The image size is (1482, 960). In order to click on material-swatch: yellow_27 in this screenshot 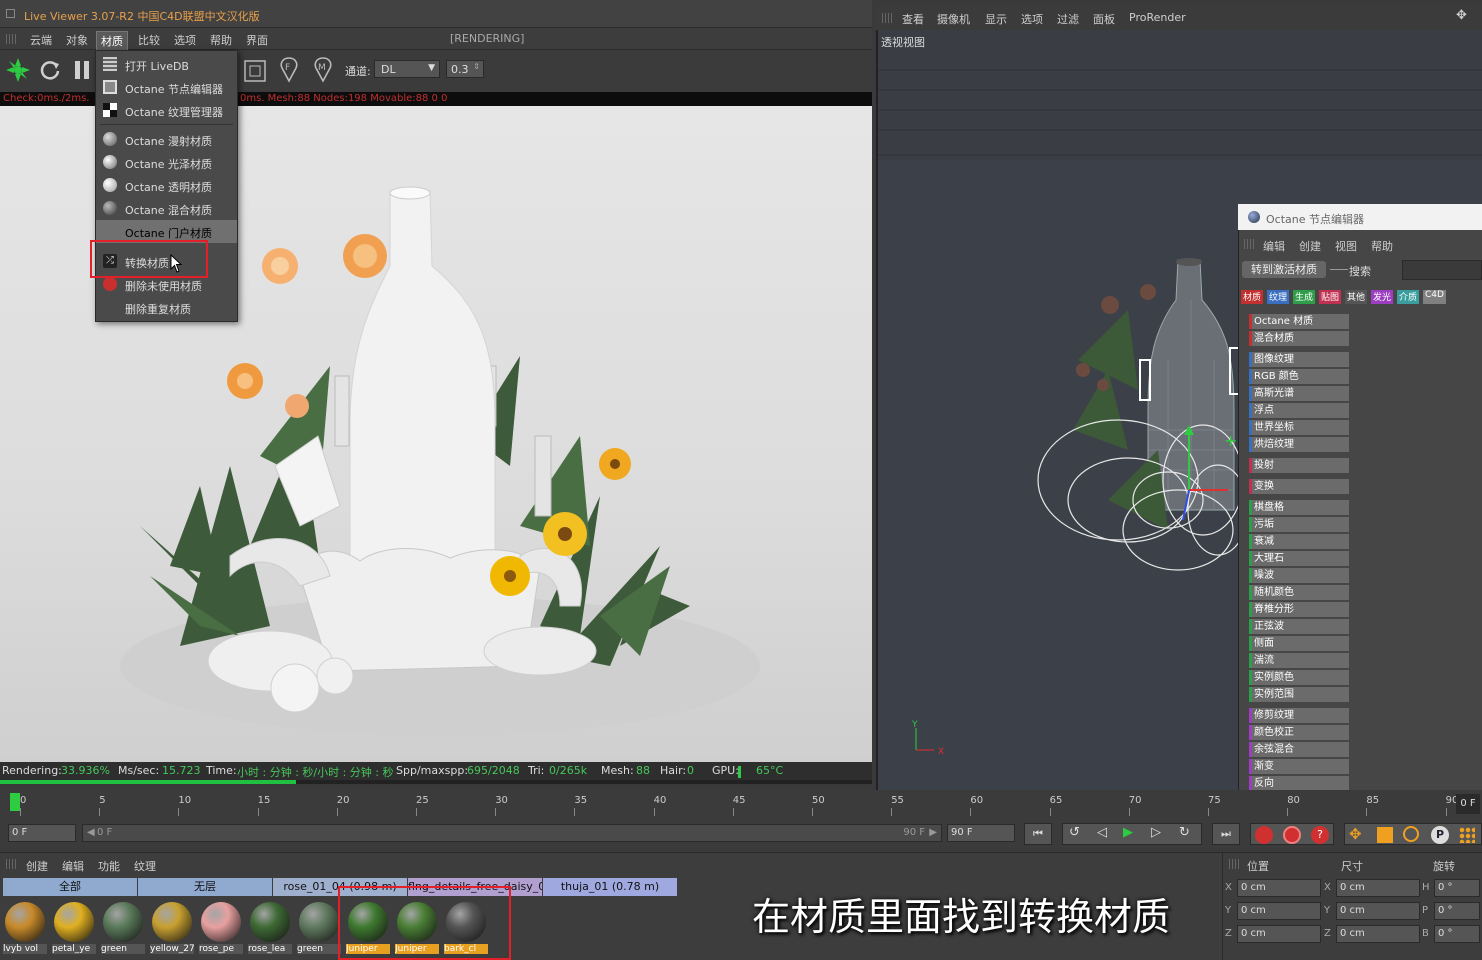, I will do `click(172, 928)`.